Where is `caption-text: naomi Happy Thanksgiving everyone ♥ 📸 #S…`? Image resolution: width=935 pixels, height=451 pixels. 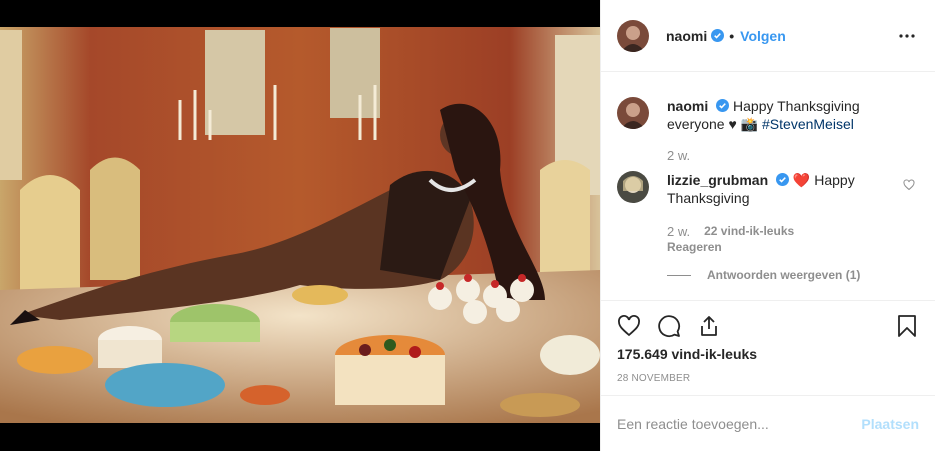
caption-text: naomi Happy Thanksgiving everyone ♥ 📸 #S… is located at coordinates (785, 115).